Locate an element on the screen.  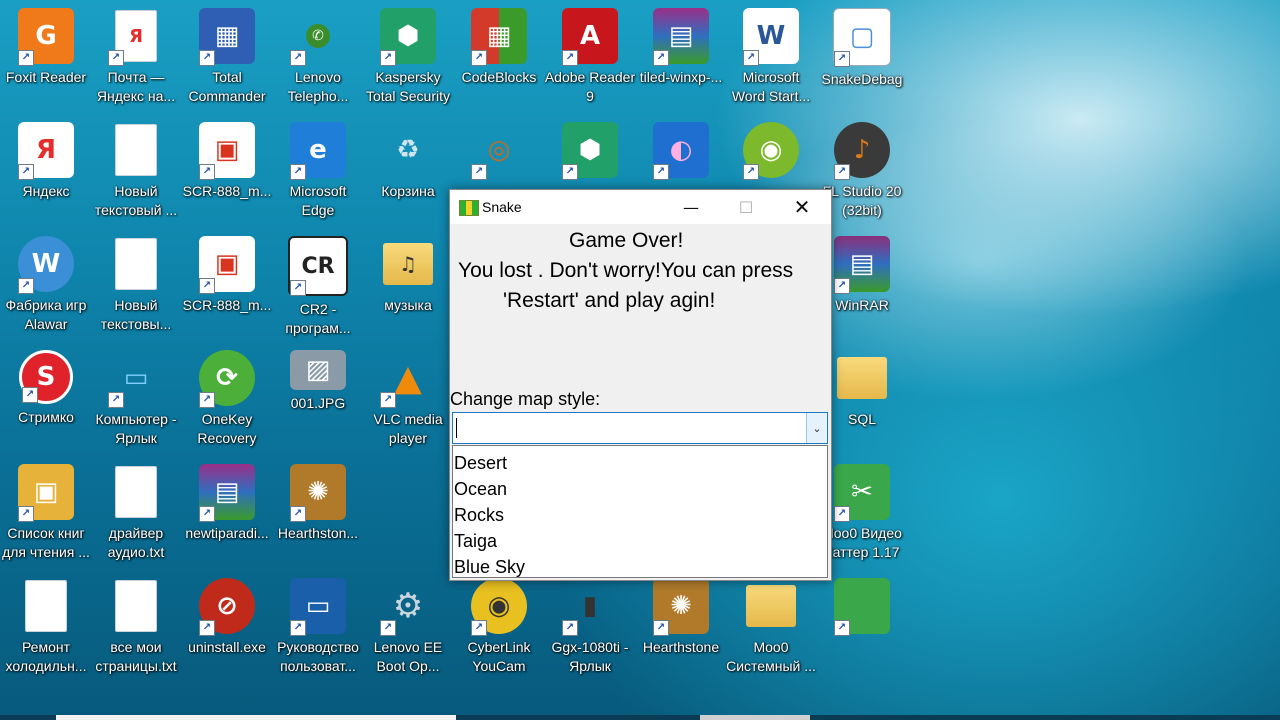
desktop-icon-foxit-reader: G ↗ Foxit Reader is located at coordinates (46, 59).